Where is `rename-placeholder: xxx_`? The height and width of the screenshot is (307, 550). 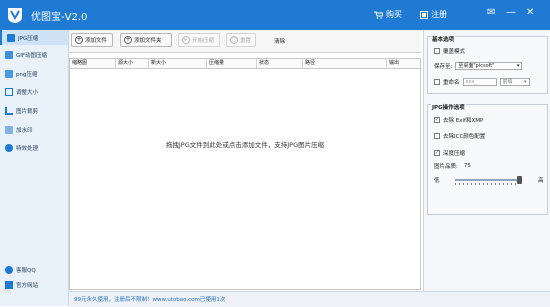 rename-placeholder: xxx_ is located at coordinates (471, 81).